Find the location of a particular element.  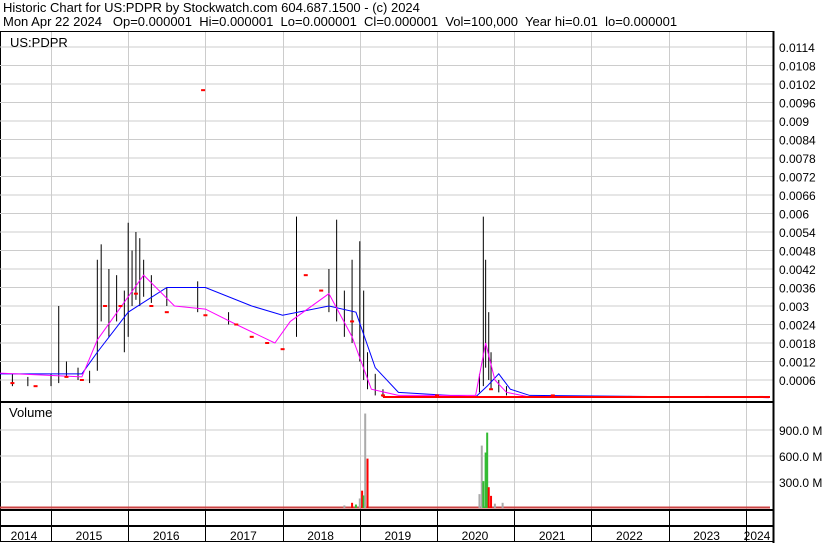

price-tick-label: 0.0084 is located at coordinates (797, 141).